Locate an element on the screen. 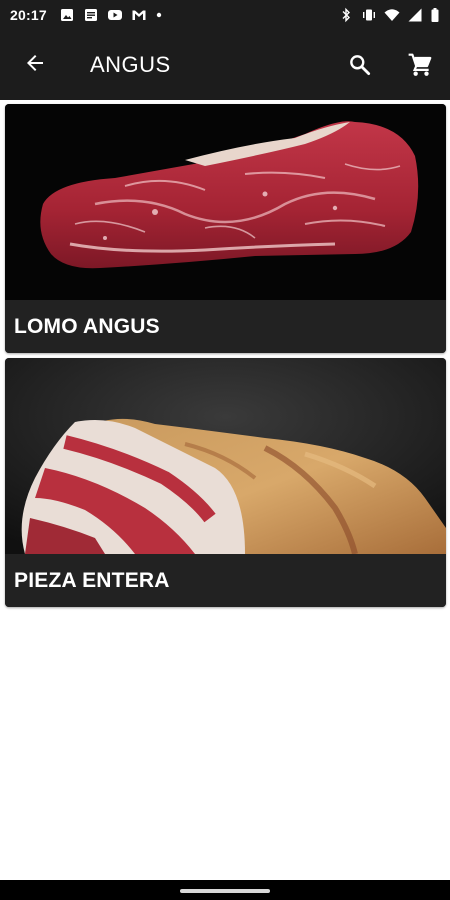 Image resolution: width=450 pixels, height=900 pixels. product-label: LOMO ANGUS is located at coordinates (225, 326).